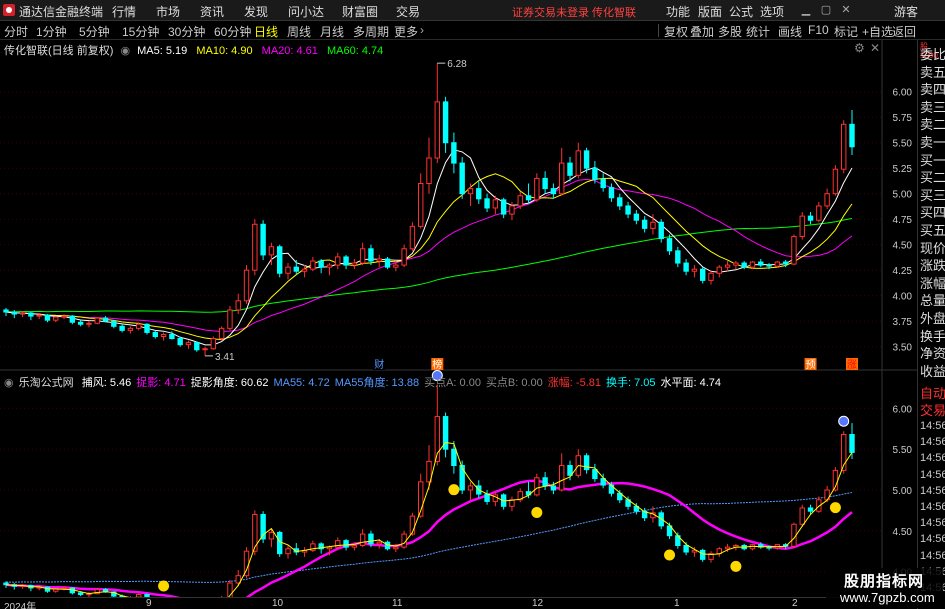 The width and height of the screenshot is (945, 609). I want to click on settings-circle-icon: ◉, so click(125, 51).